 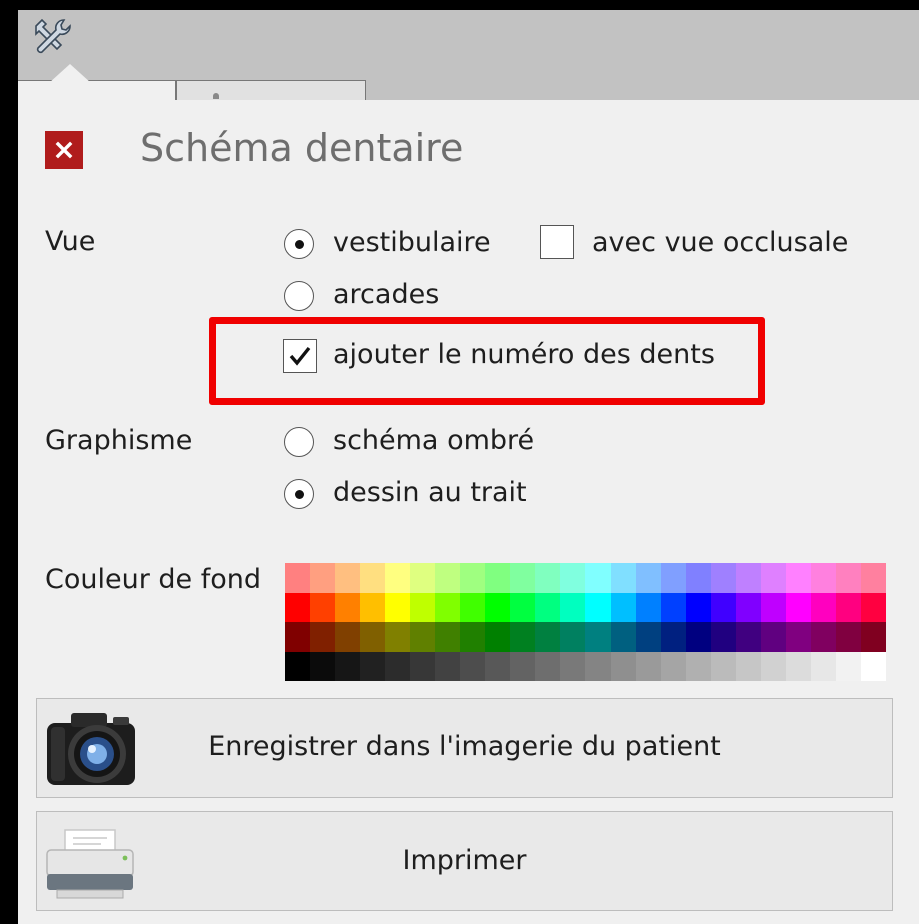 I want to click on radio-arcades-label: arcades, so click(x=386, y=294).